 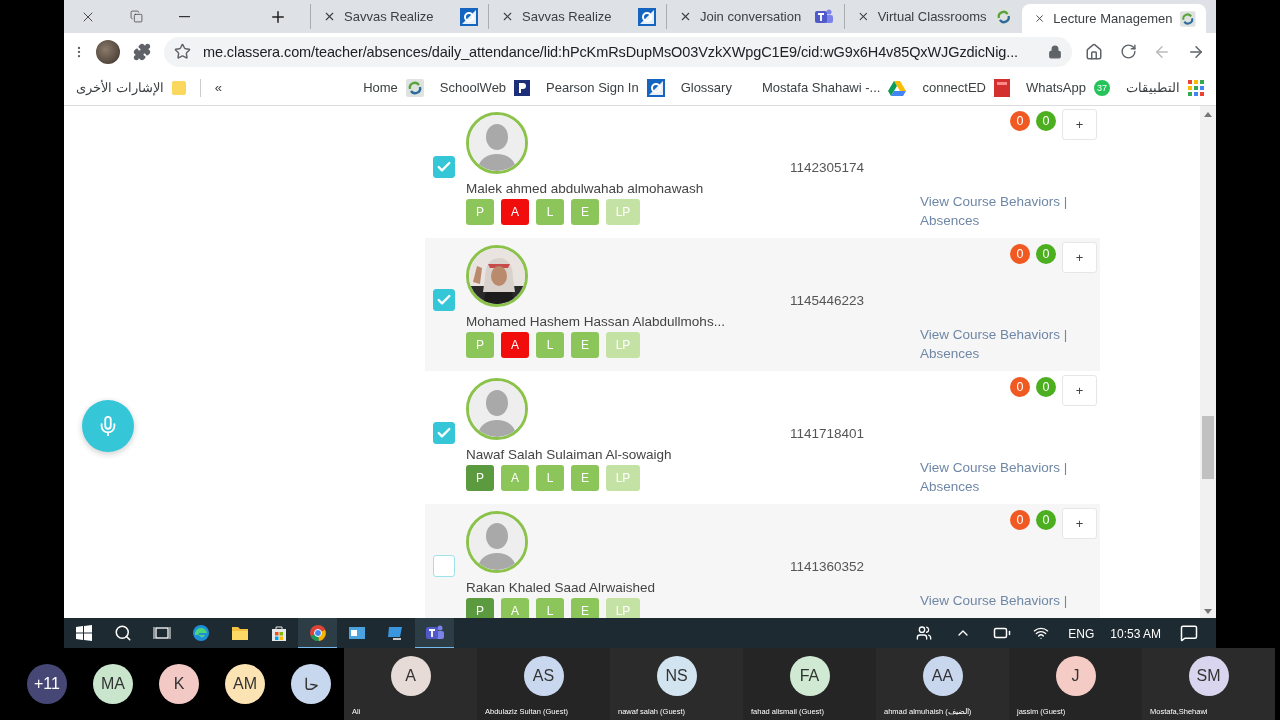 What do you see at coordinates (706, 87) in the screenshot?
I see `bookmark: Glossary` at bounding box center [706, 87].